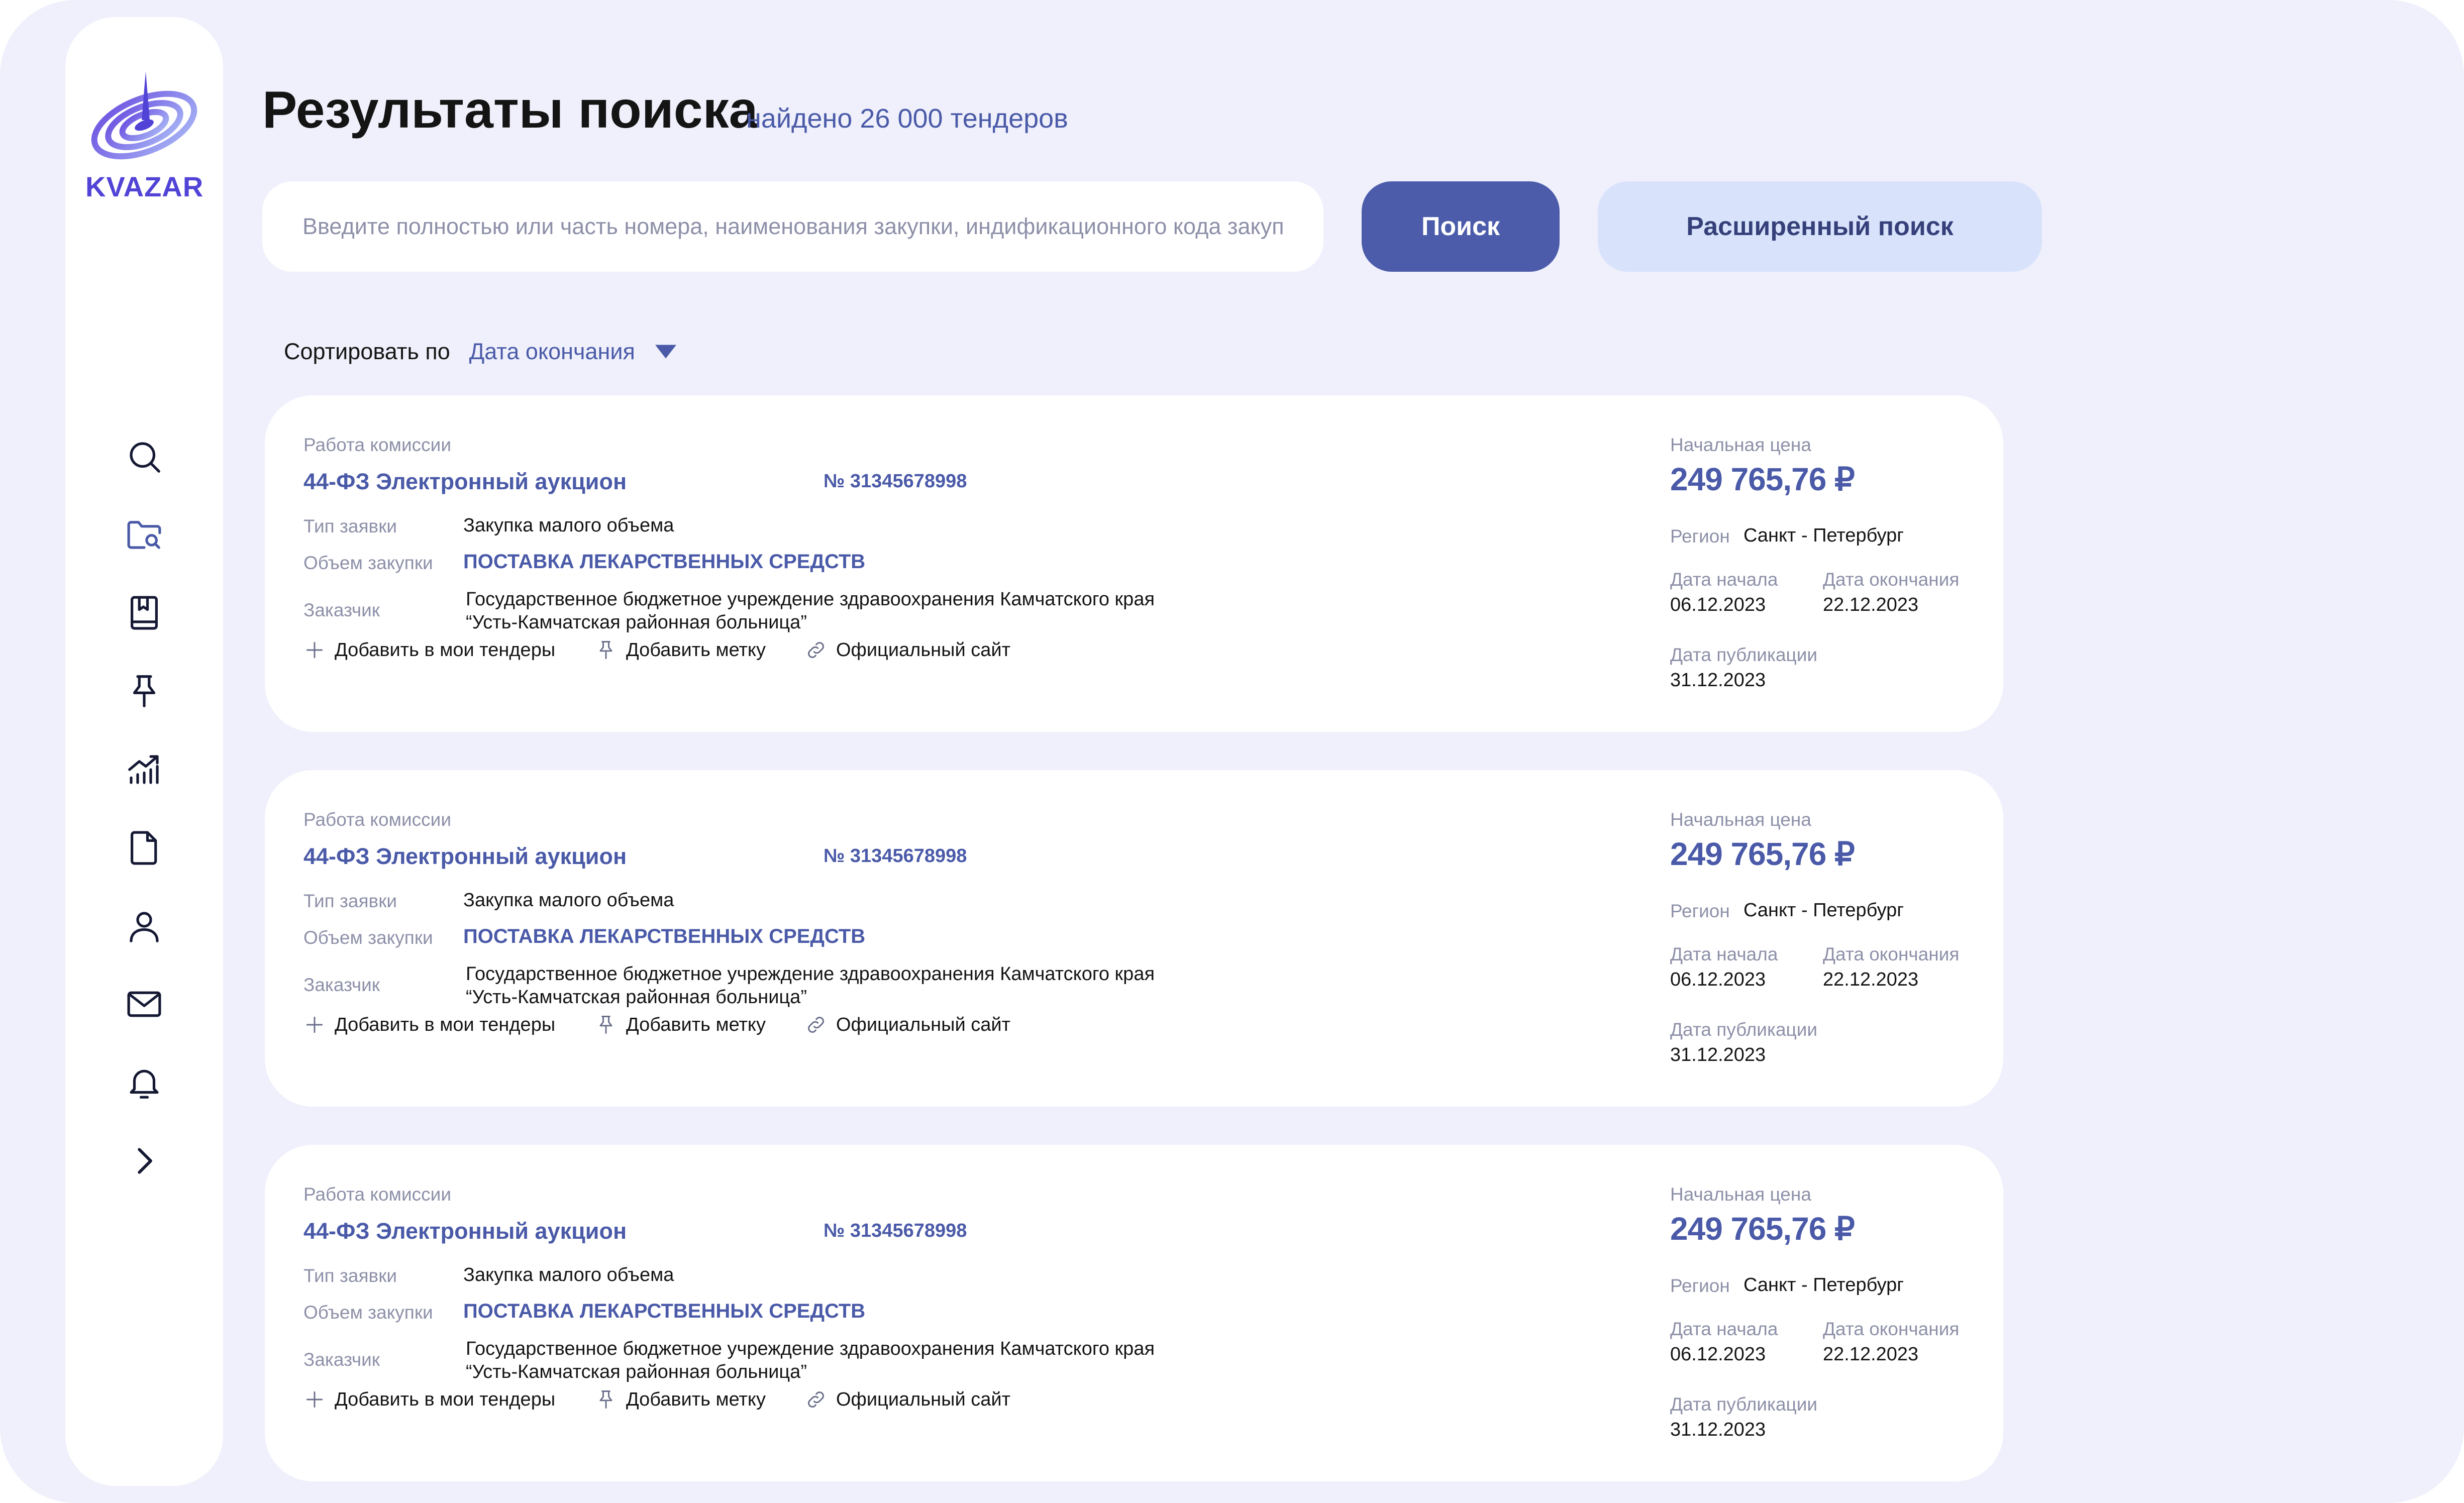 The image size is (2464, 1503). I want to click on nav-documents, so click(144, 848).